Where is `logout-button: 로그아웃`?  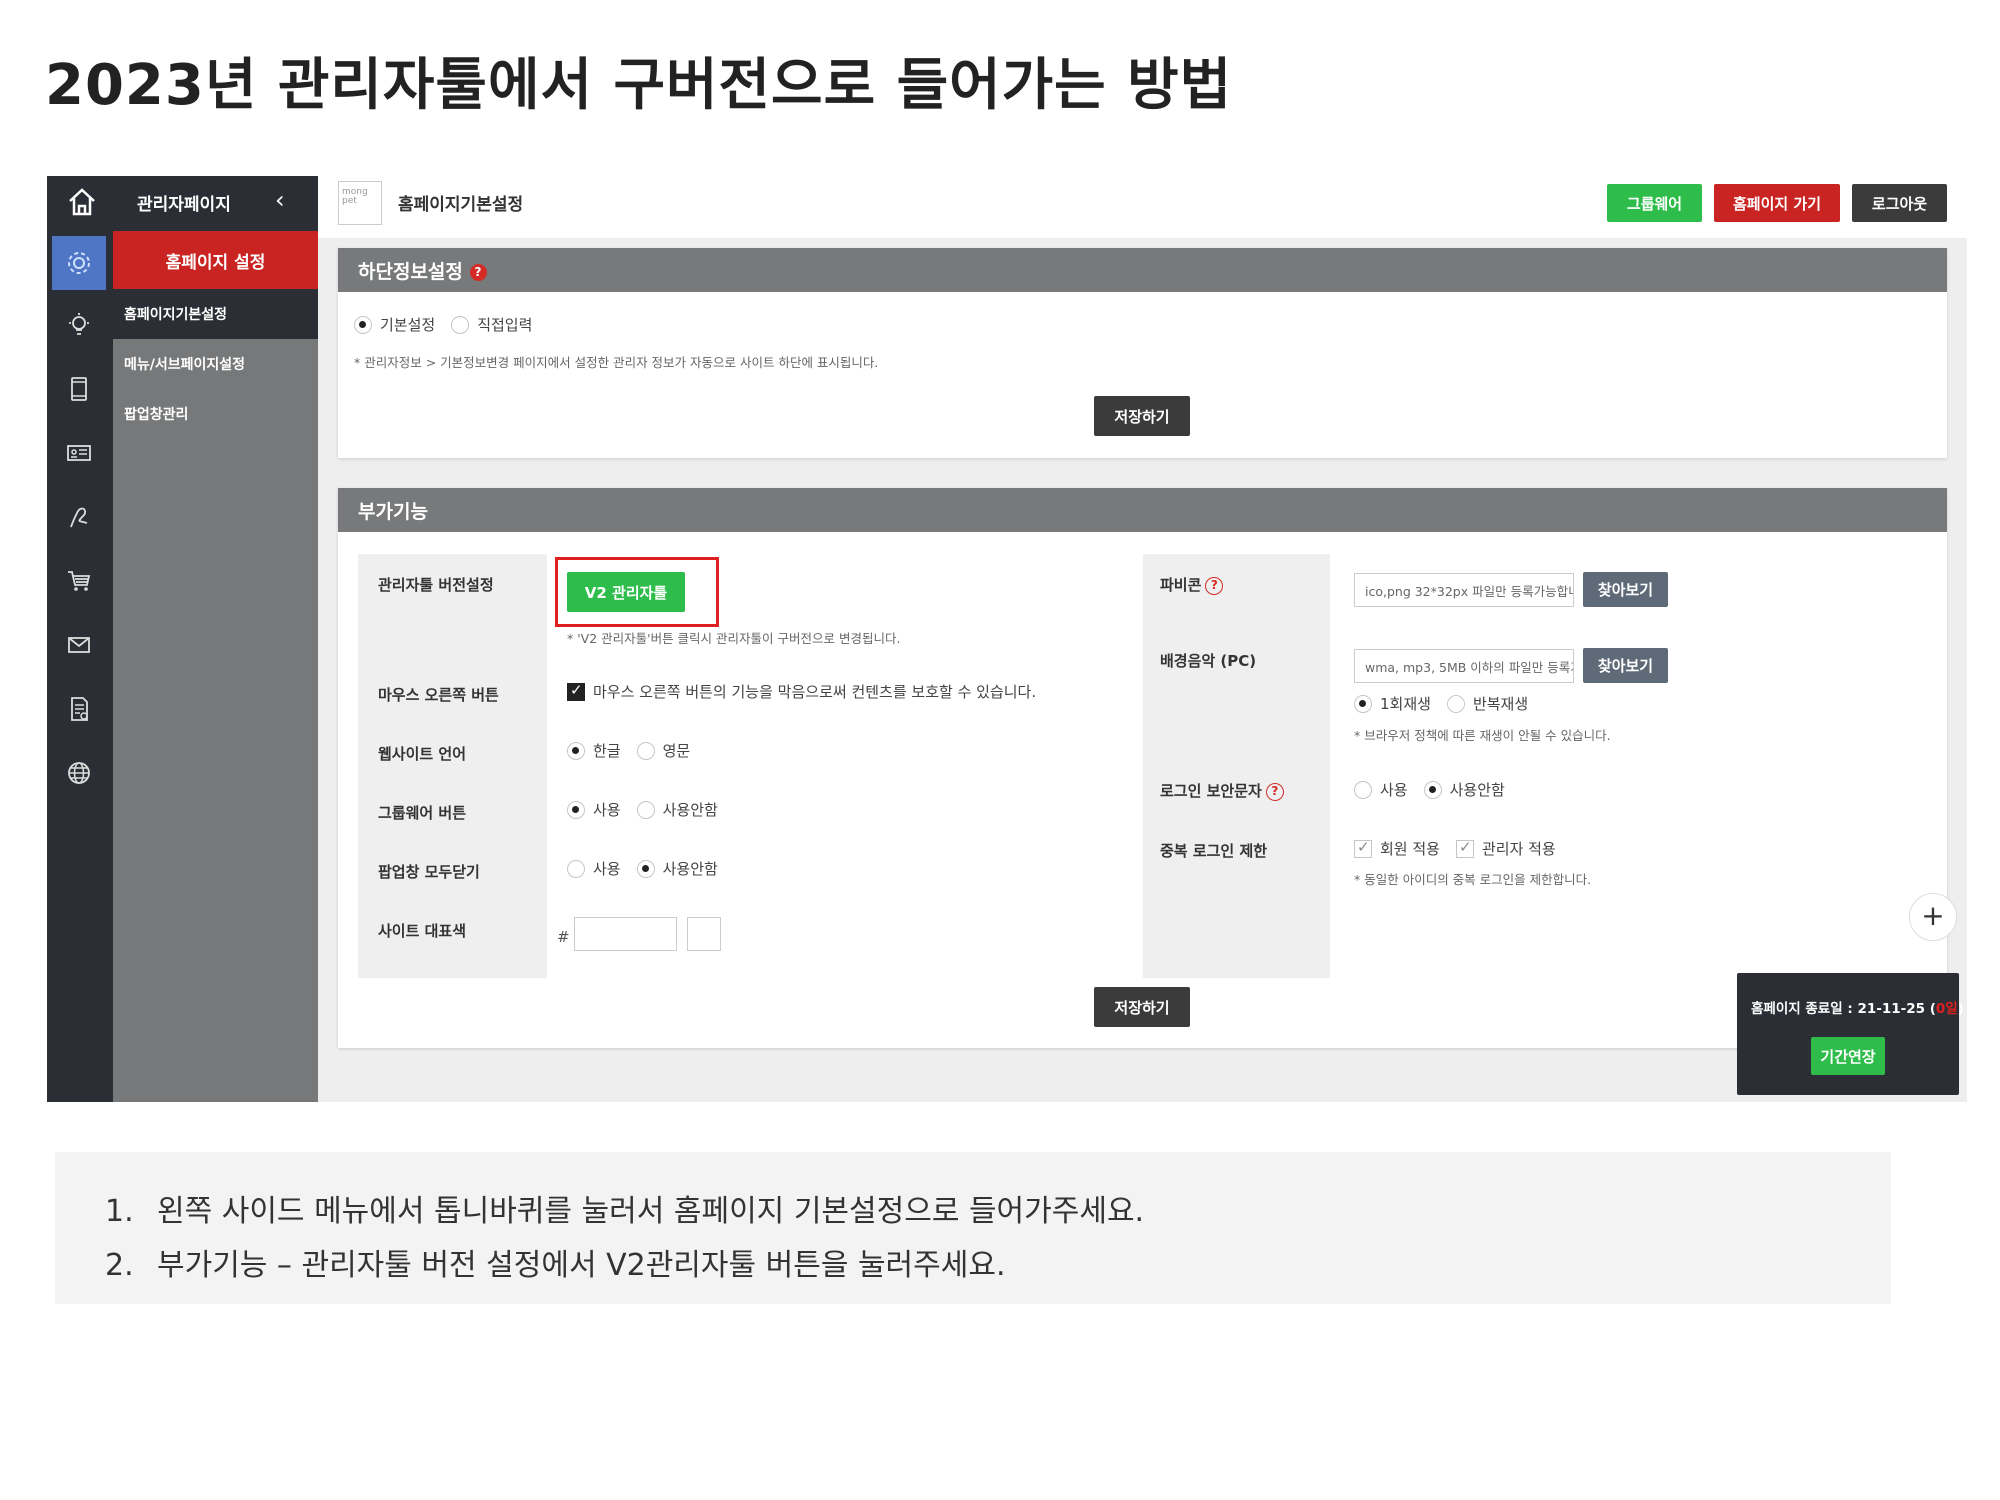 logout-button: 로그아웃 is located at coordinates (1899, 203).